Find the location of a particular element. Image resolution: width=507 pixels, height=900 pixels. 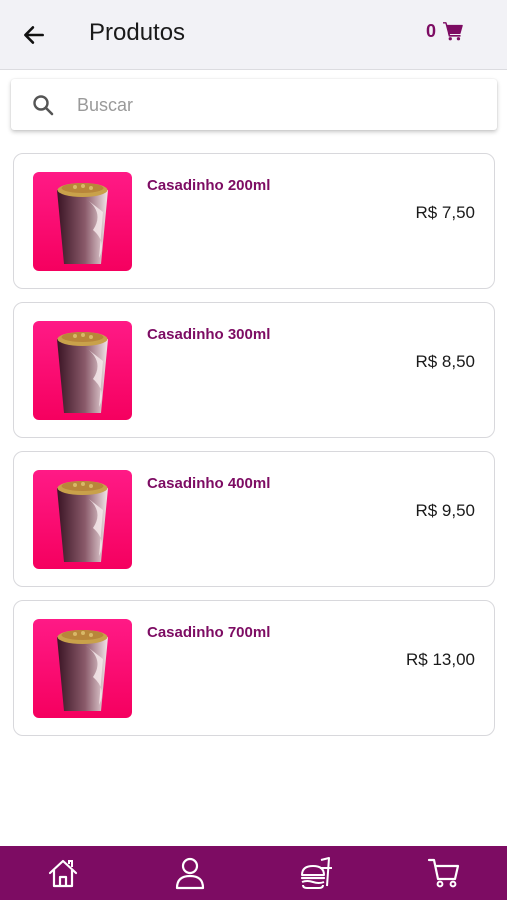

nav-cart is located at coordinates (443, 873).